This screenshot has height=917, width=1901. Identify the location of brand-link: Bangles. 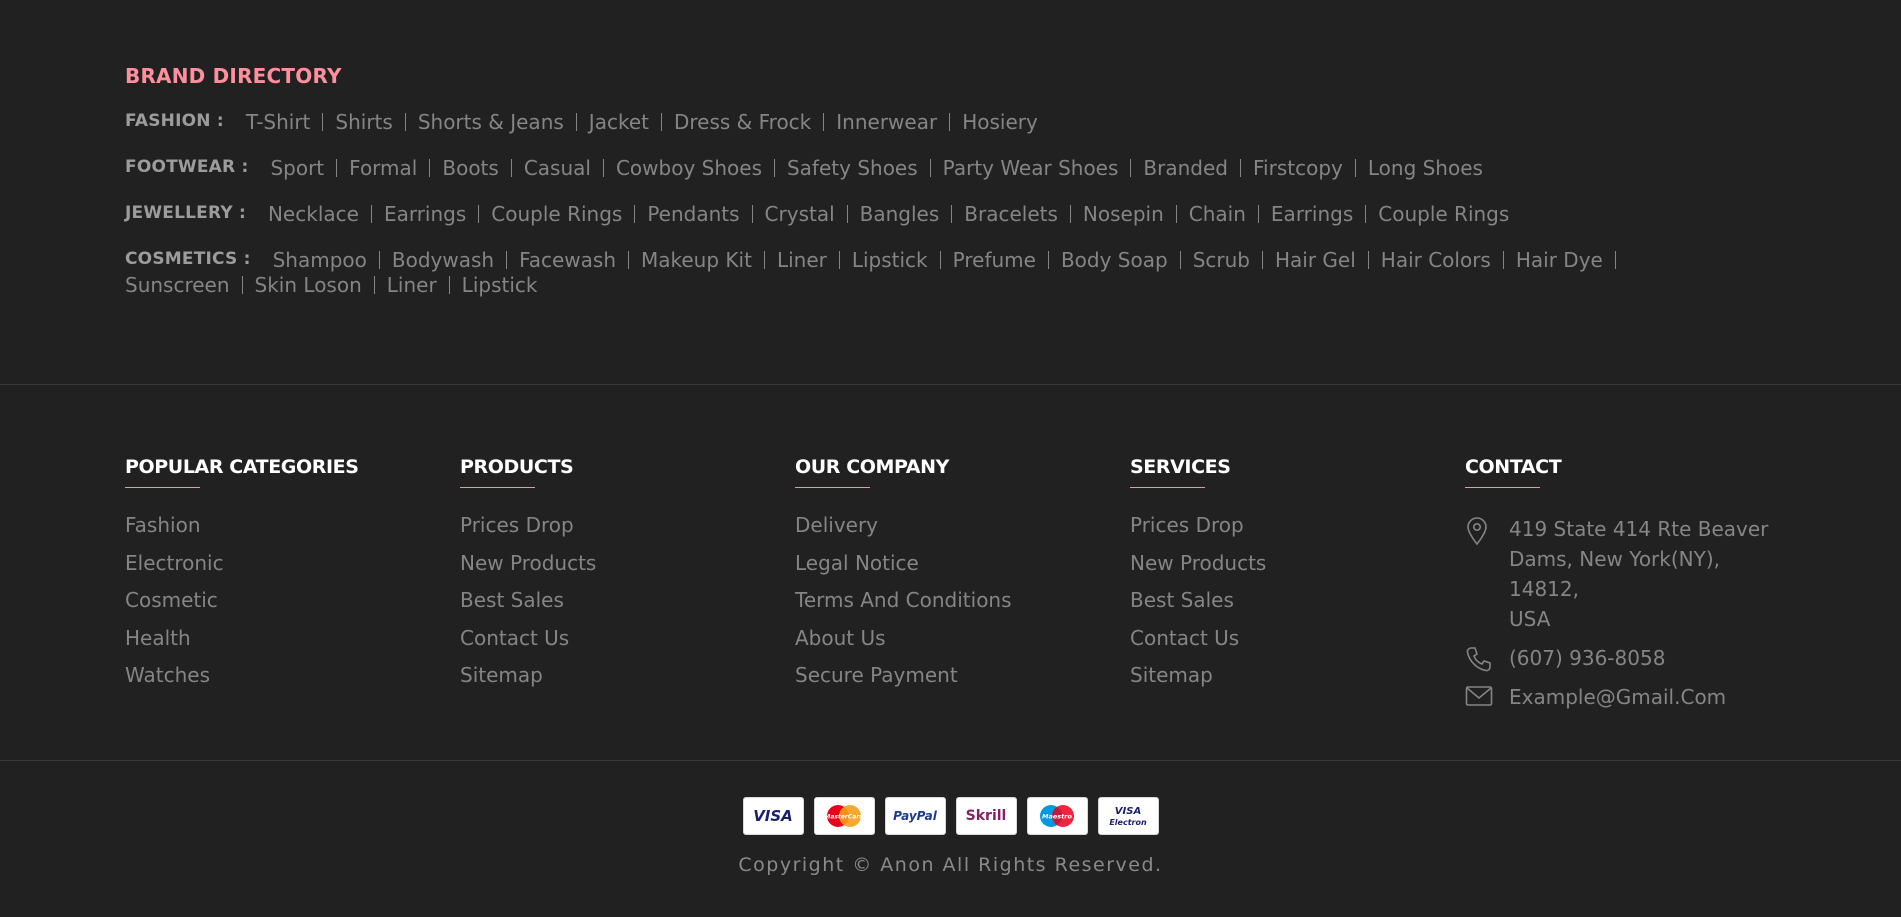
(906, 214).